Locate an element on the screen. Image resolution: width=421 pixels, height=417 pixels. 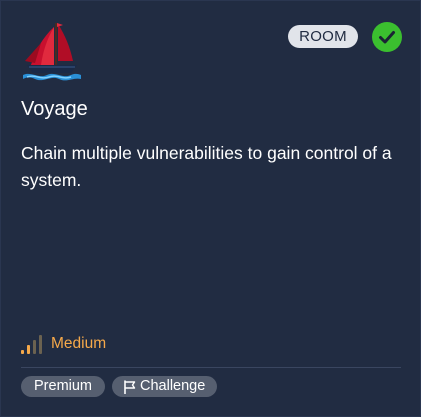
tag-label: Premium is located at coordinates (63, 386).